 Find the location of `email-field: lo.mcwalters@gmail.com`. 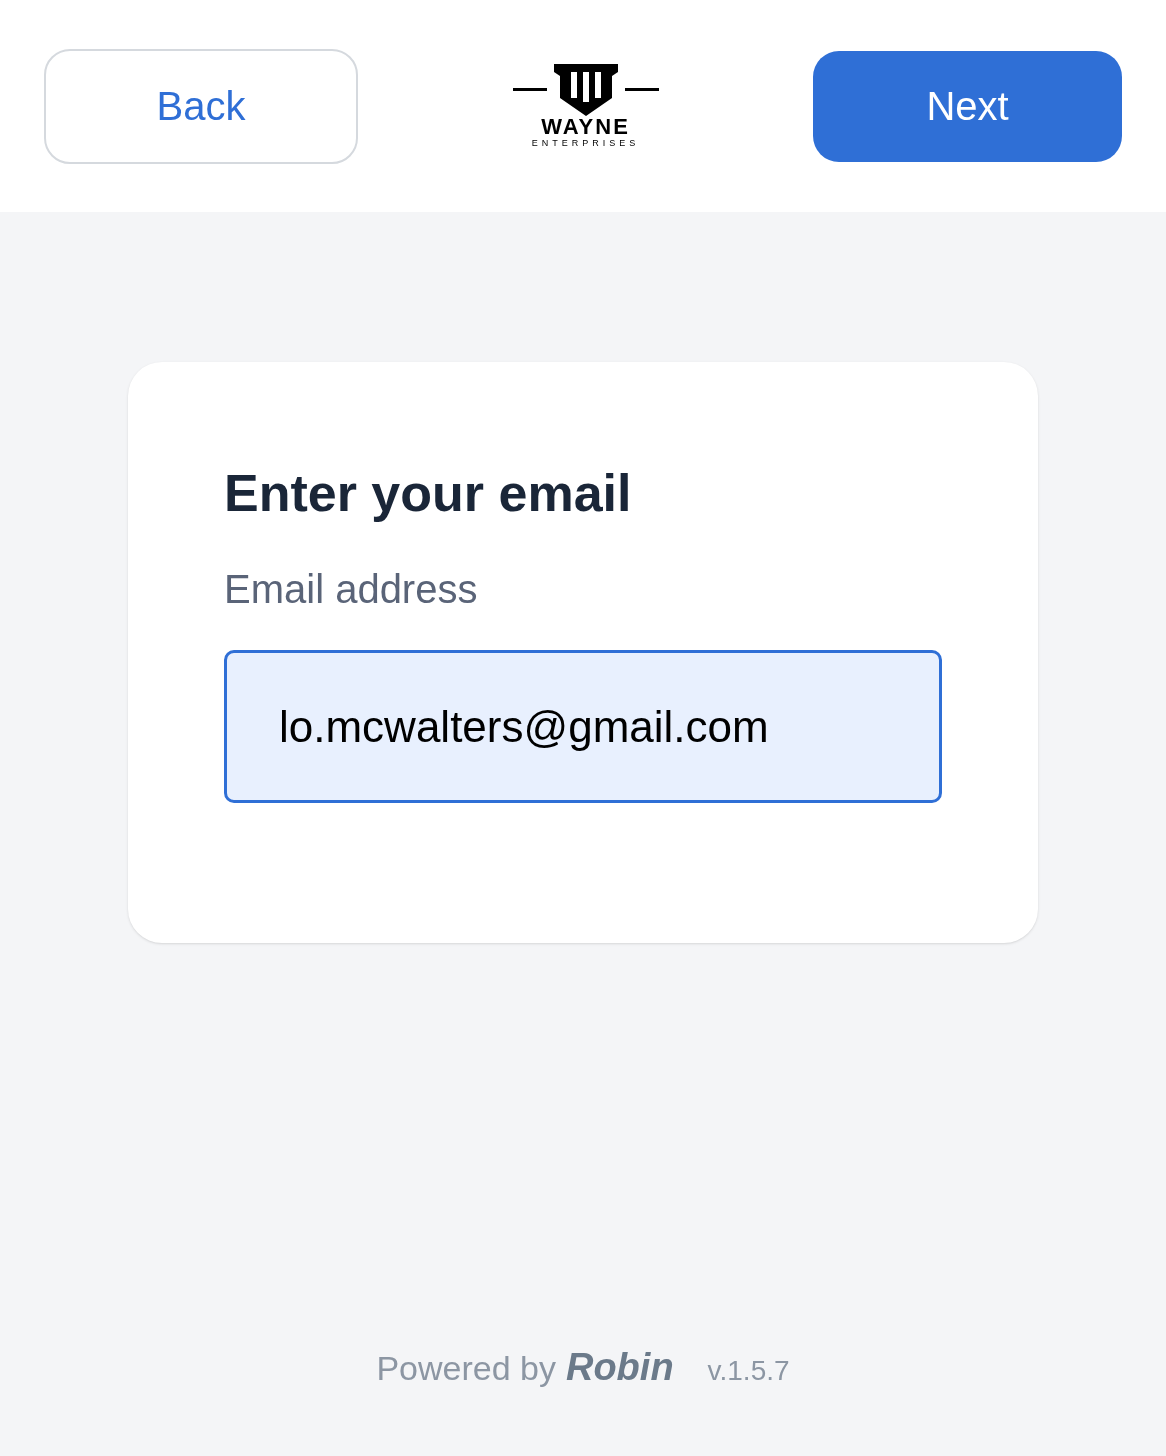

email-field: lo.mcwalters@gmail.com is located at coordinates (583, 726).